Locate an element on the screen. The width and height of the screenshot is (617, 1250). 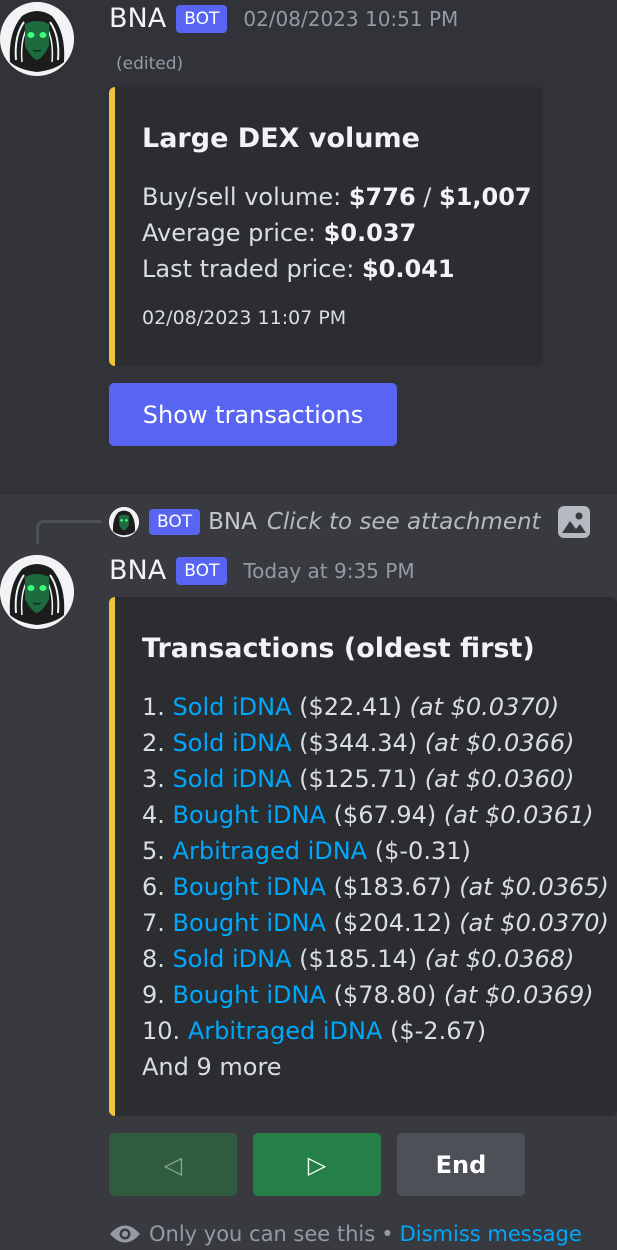
transaction-row: 5. Arbitraged iDNA ($-0.31) is located at coordinates (306, 851).